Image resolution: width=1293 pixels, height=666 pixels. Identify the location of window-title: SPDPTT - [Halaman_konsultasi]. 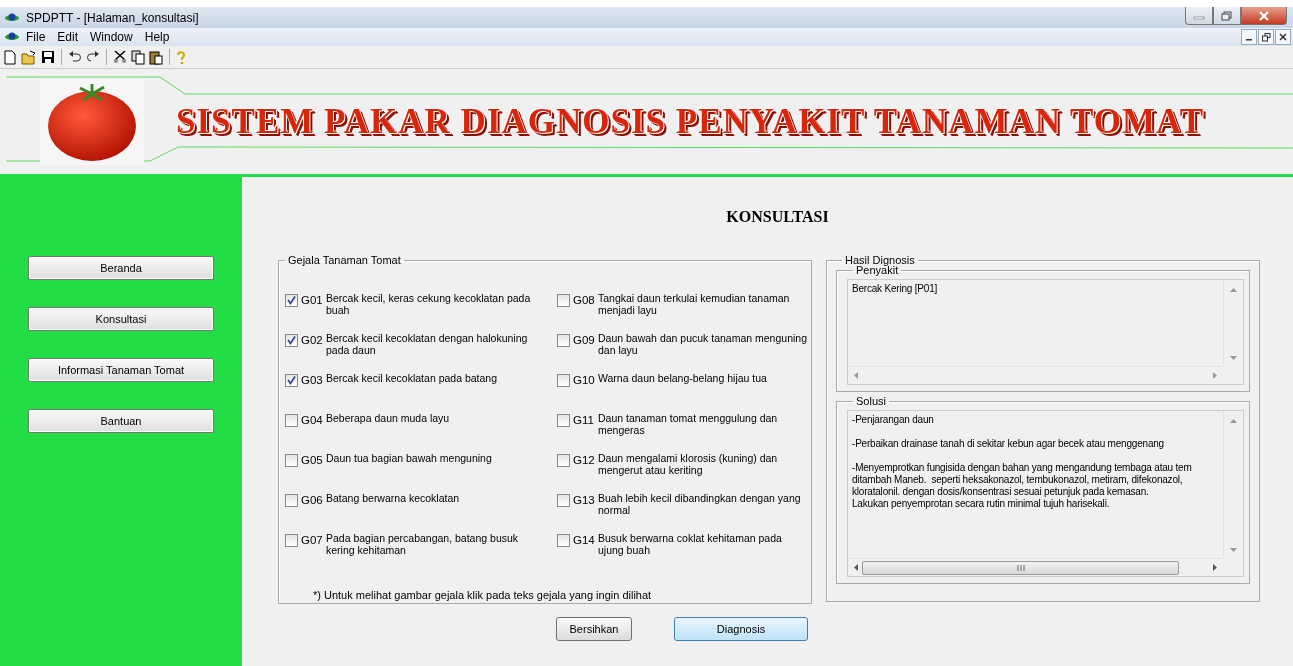
(112, 17).